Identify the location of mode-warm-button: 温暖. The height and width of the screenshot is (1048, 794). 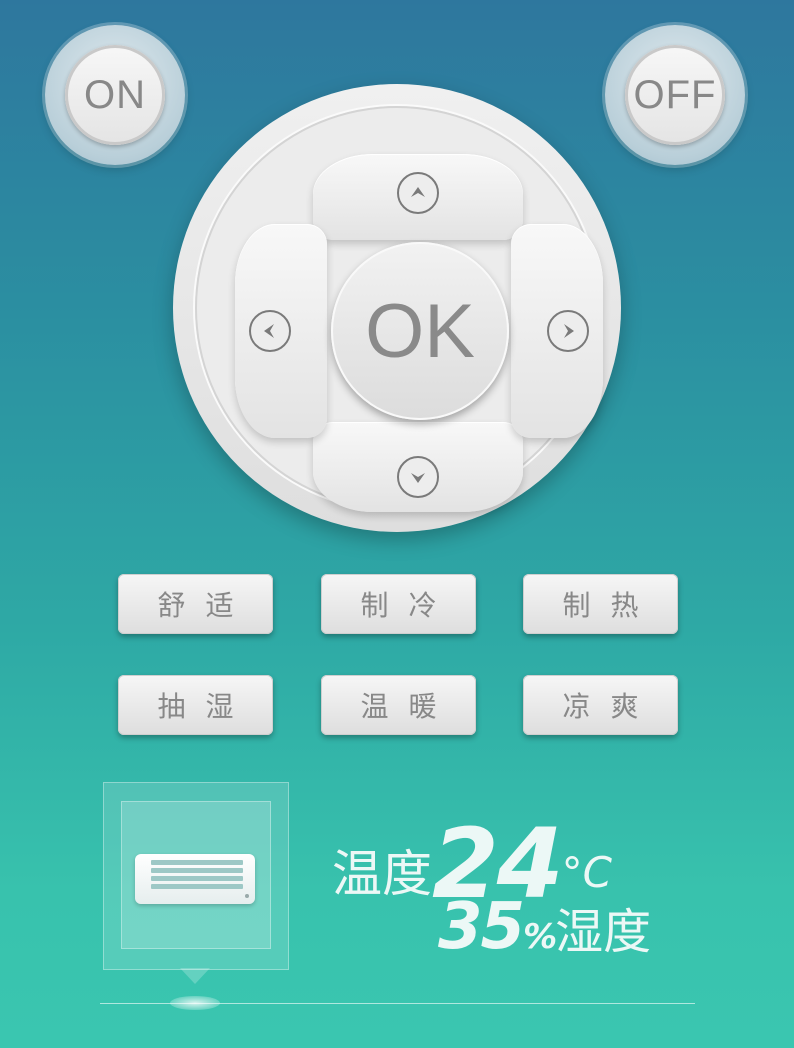
(398, 705).